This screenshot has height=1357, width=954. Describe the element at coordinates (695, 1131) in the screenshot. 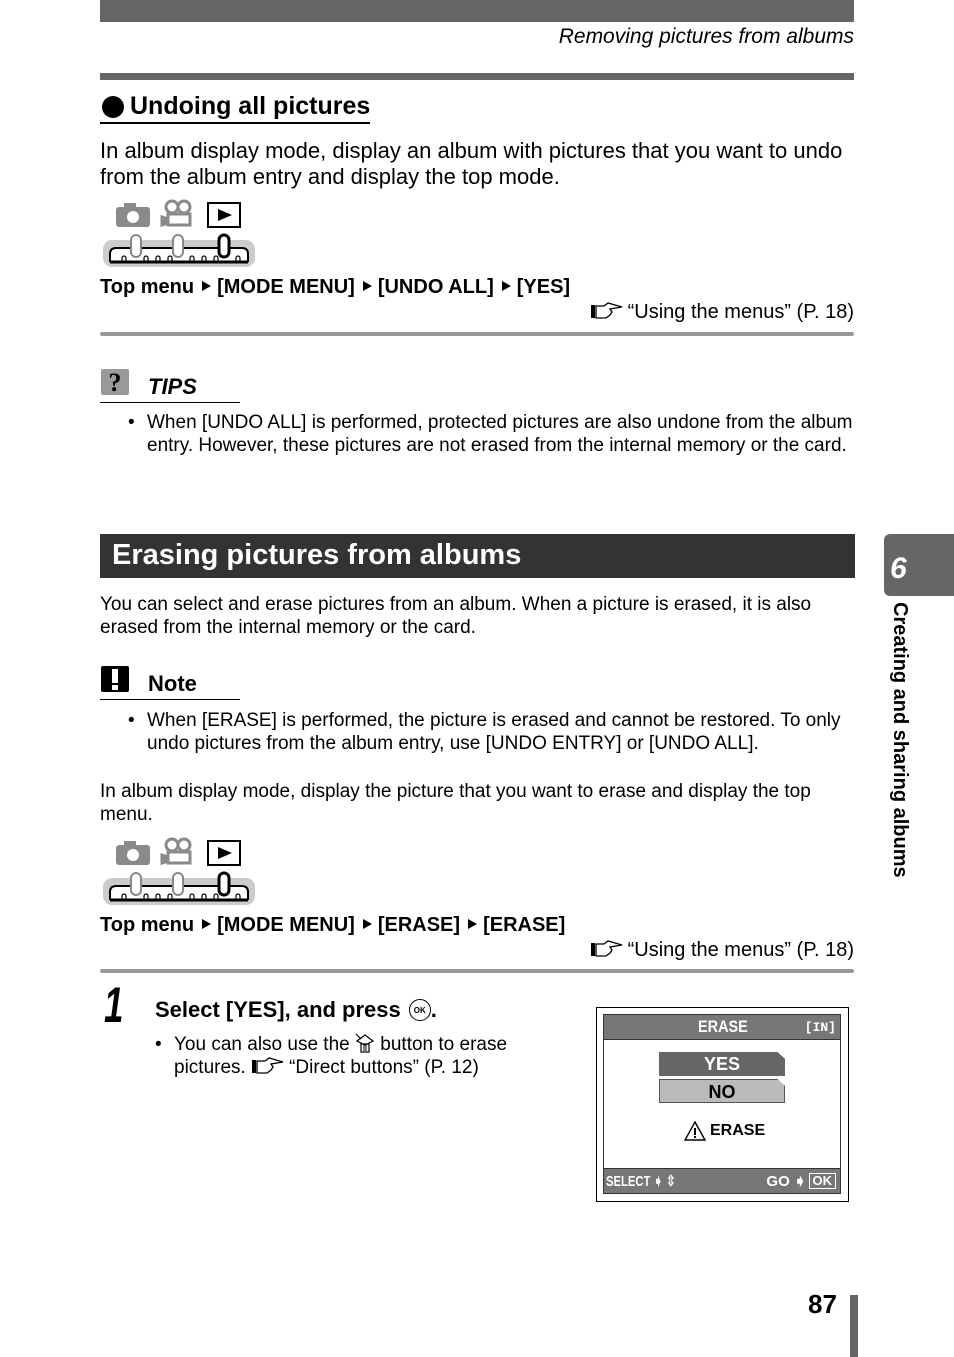

I see `warning-icon` at that location.